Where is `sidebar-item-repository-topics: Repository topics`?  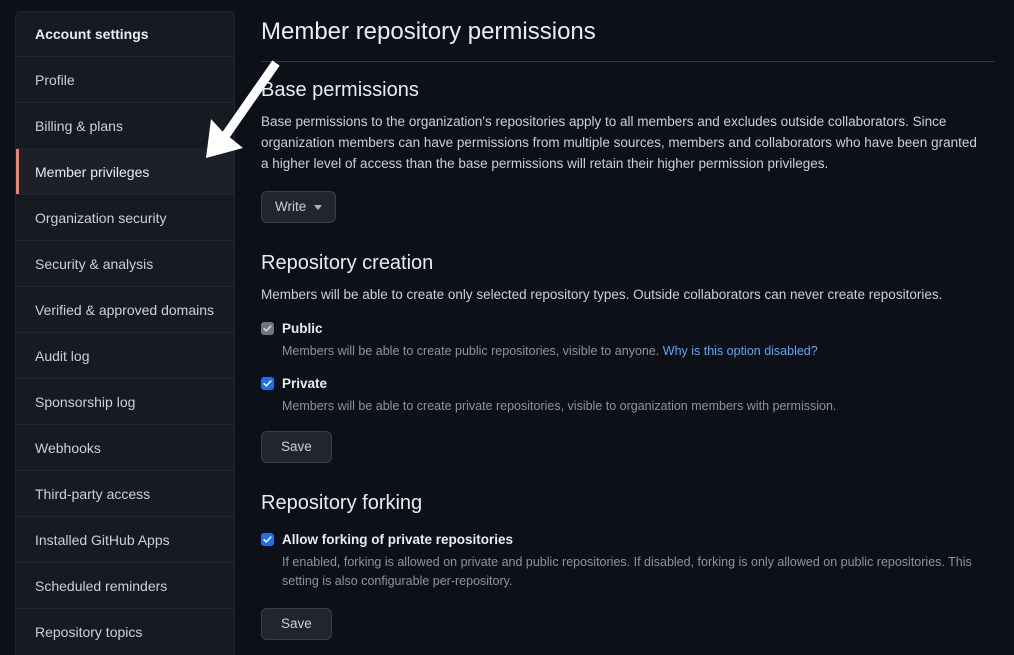 sidebar-item-repository-topics: Repository topics is located at coordinates (125, 632).